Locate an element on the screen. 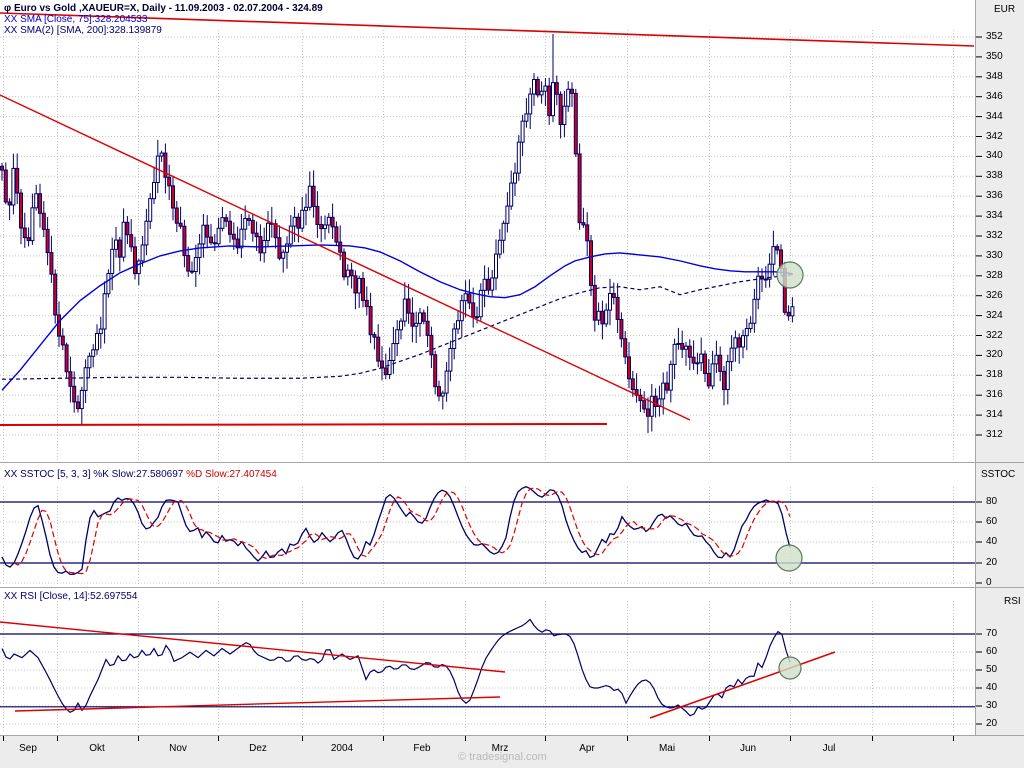 This screenshot has width=1024, height=768. price-tick-label: 344 is located at coordinates (994, 116).